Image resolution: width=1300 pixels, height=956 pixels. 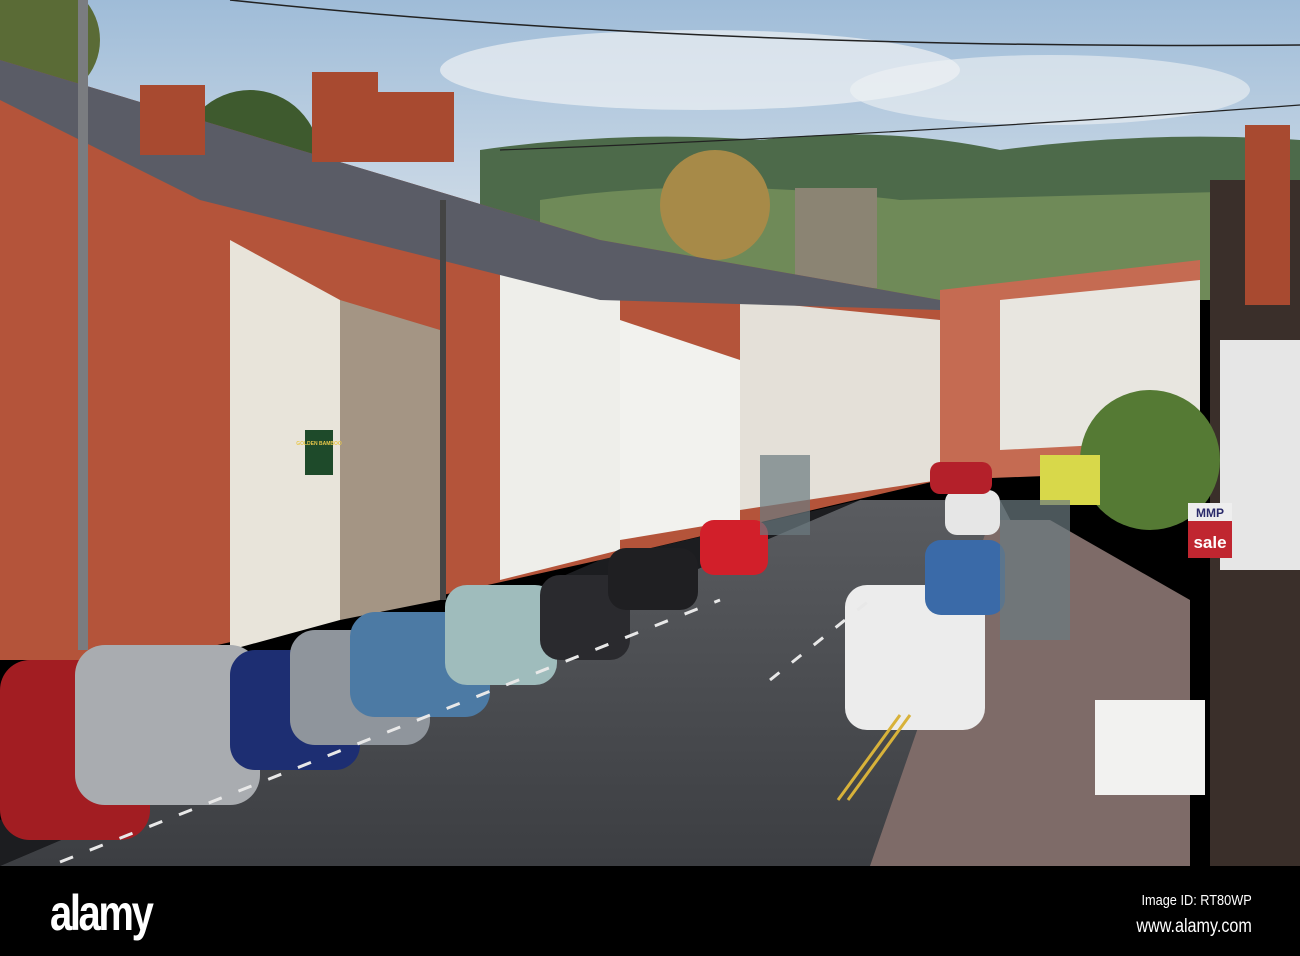 I want to click on website-url: www.alamy.com, so click(x=1194, y=926).